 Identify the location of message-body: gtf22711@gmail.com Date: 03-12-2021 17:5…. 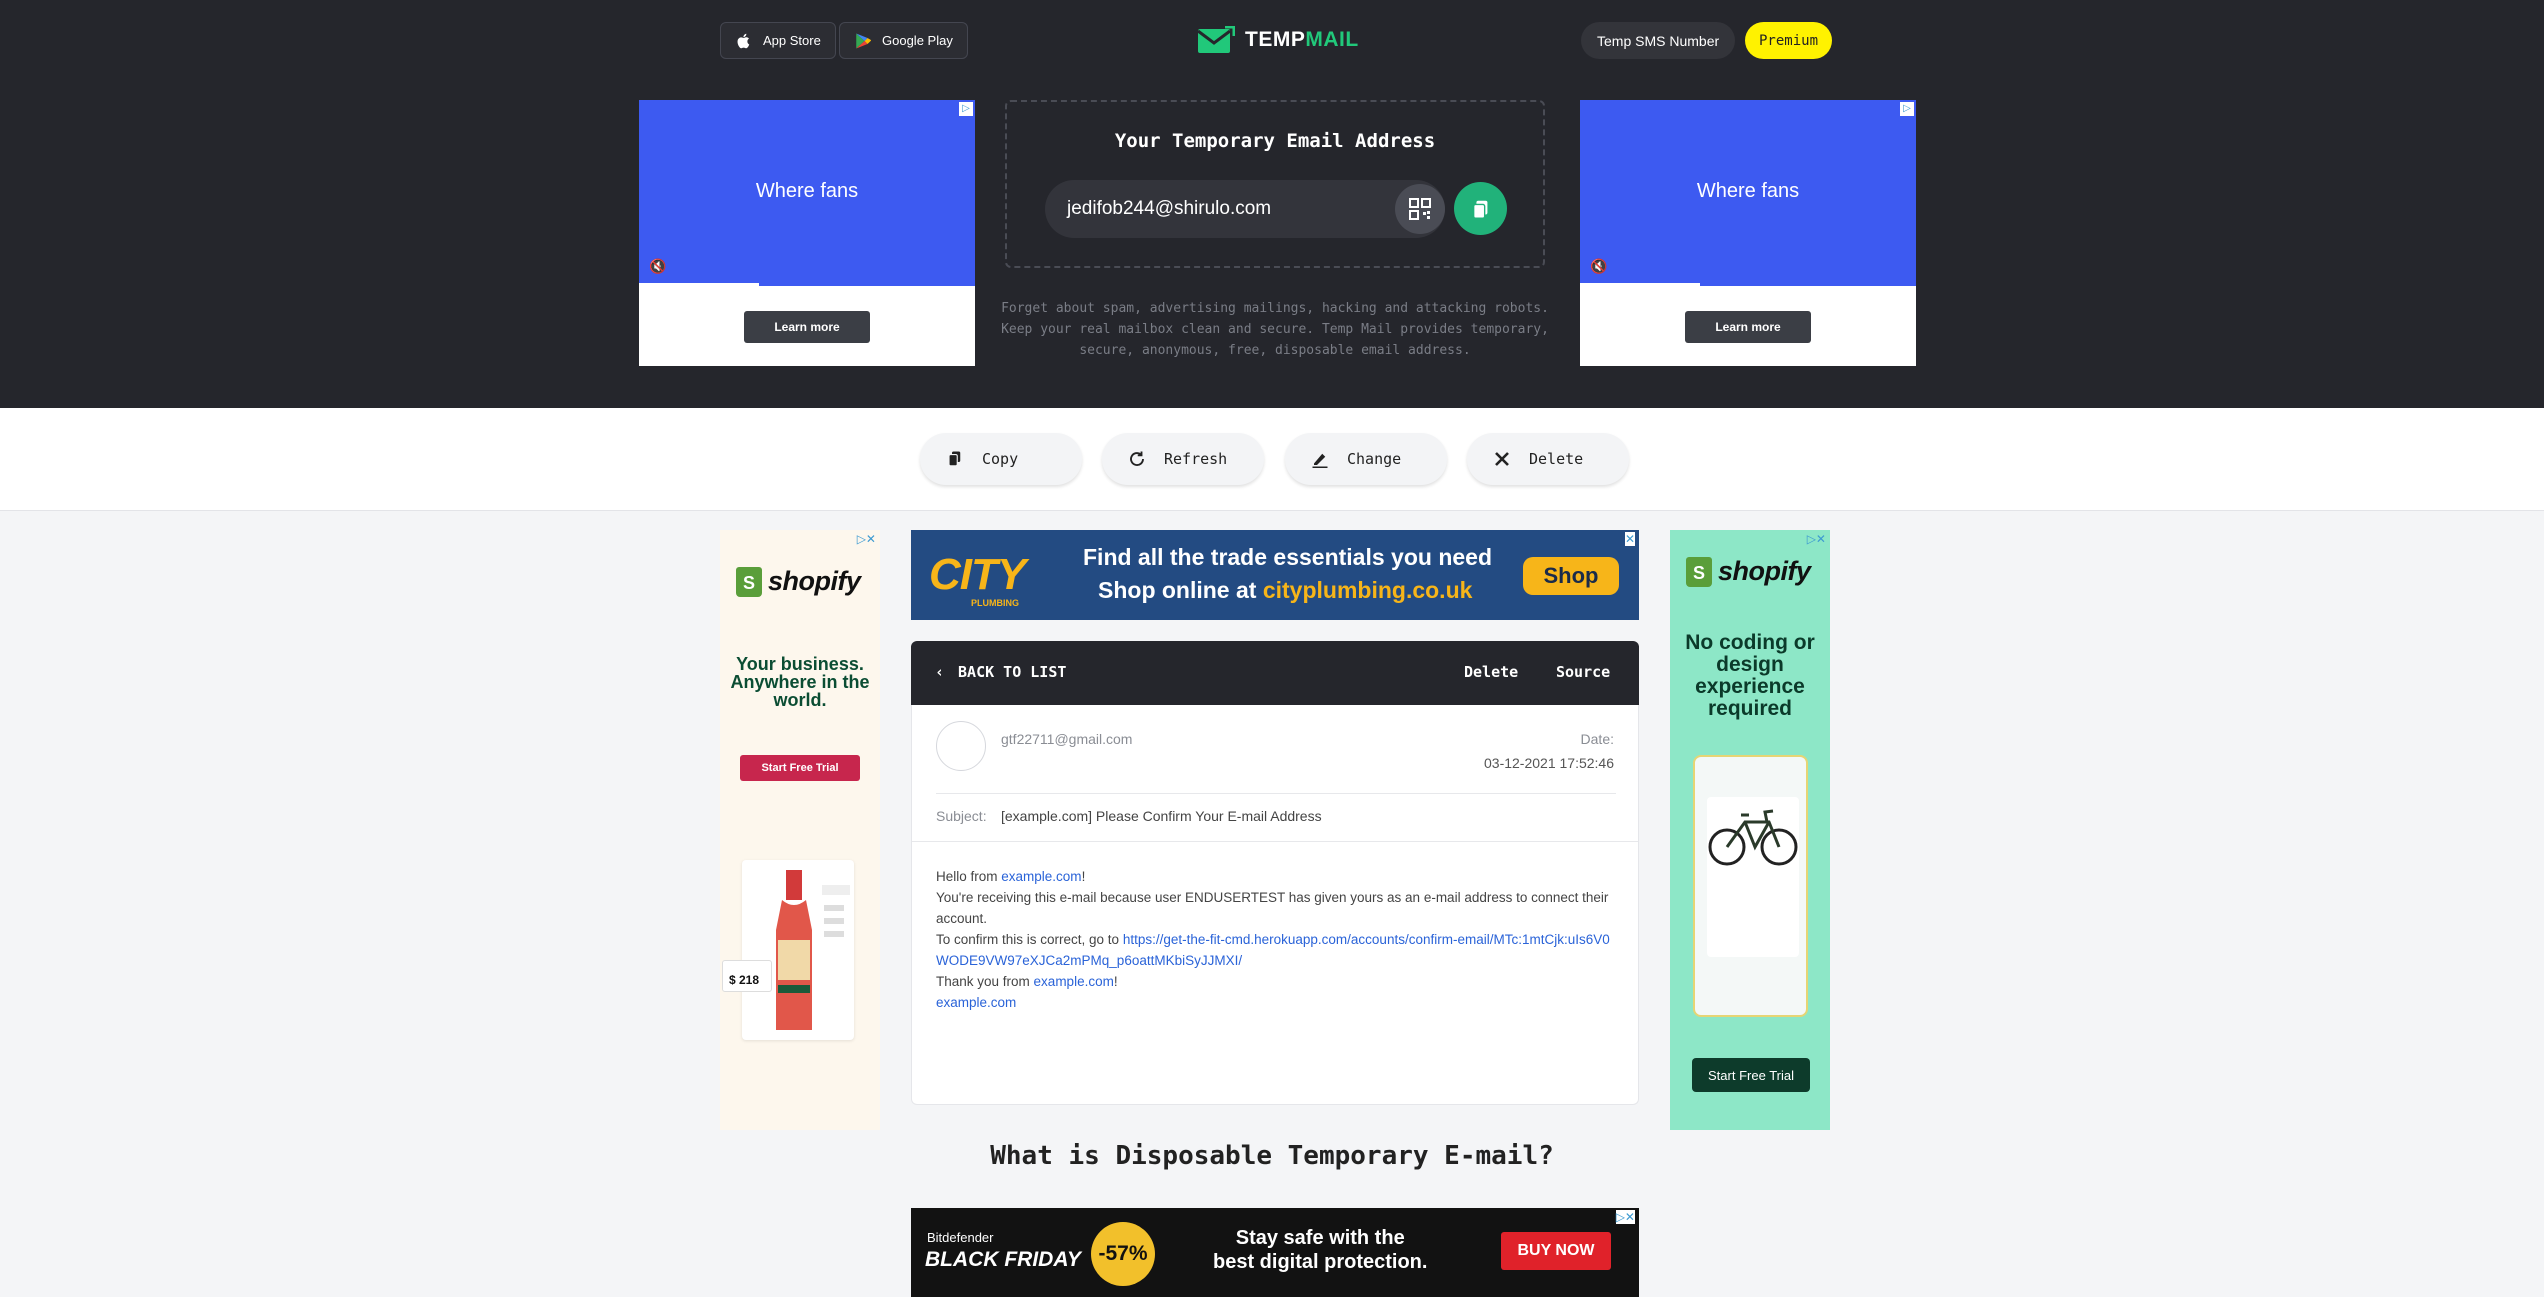
(1275, 905).